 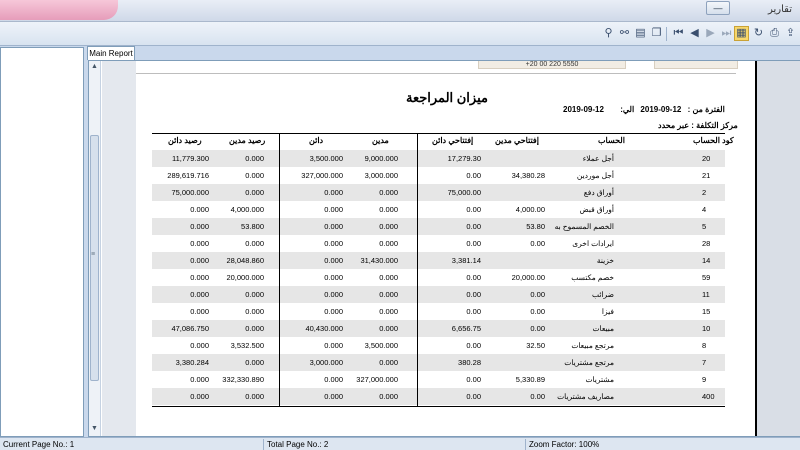 What do you see at coordinates (592, 345) in the screenshot?
I see `cell-account: مرتجع مبيعات` at bounding box center [592, 345].